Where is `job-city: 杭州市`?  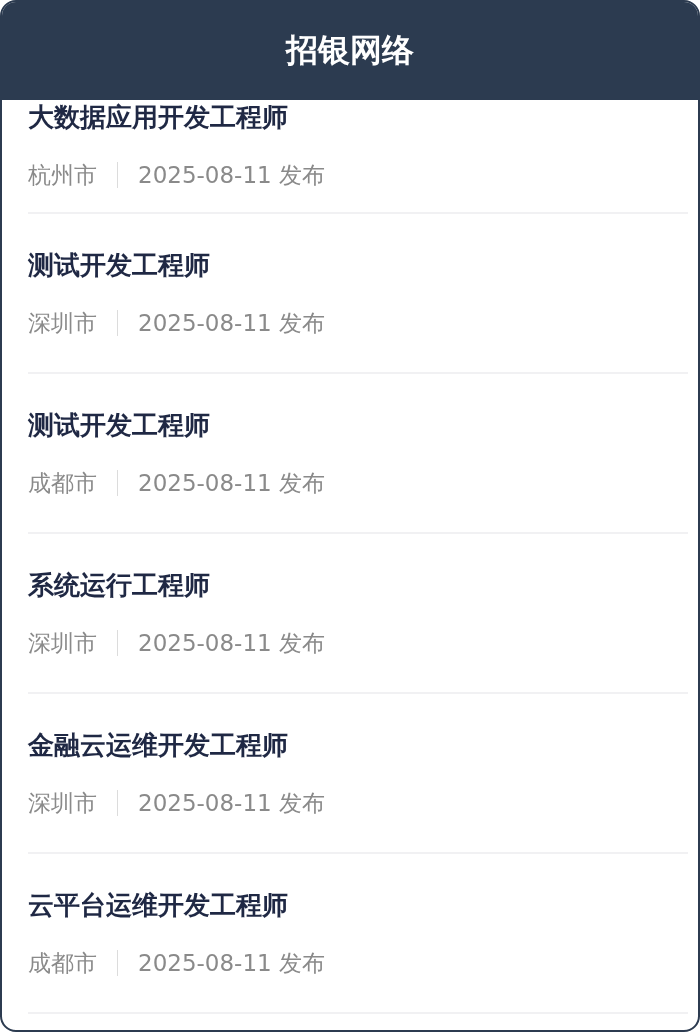 job-city: 杭州市 is located at coordinates (62, 175).